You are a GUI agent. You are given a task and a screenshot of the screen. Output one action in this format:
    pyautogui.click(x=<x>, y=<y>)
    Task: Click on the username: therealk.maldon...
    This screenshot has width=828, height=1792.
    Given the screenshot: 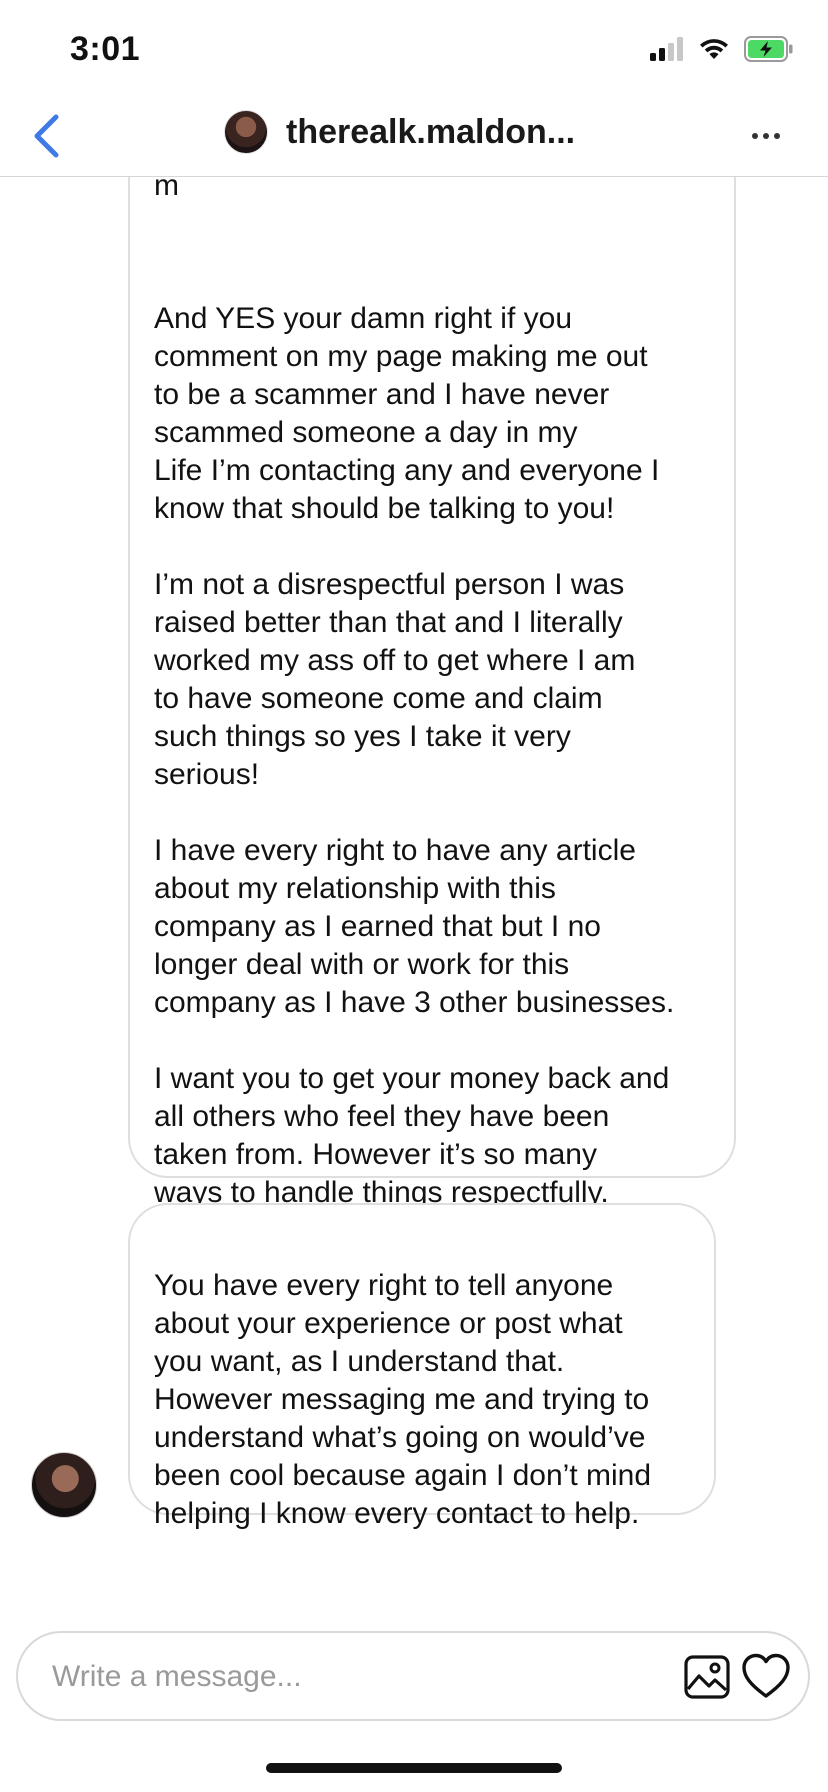 What is the action you would take?
    pyautogui.click(x=431, y=131)
    